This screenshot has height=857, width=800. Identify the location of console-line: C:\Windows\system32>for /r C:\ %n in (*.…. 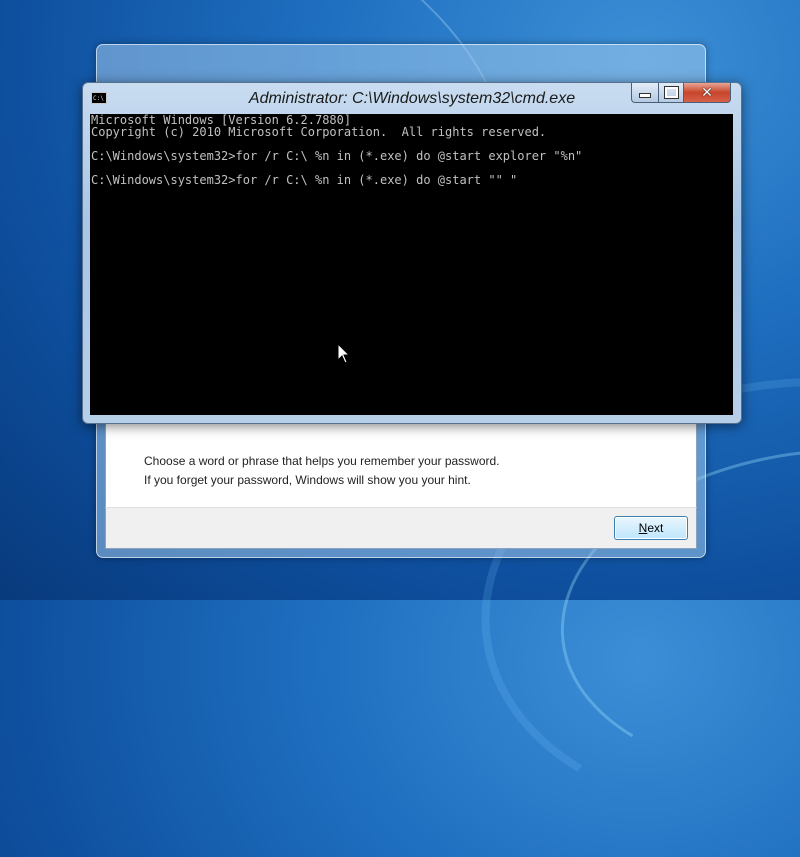
(337, 156).